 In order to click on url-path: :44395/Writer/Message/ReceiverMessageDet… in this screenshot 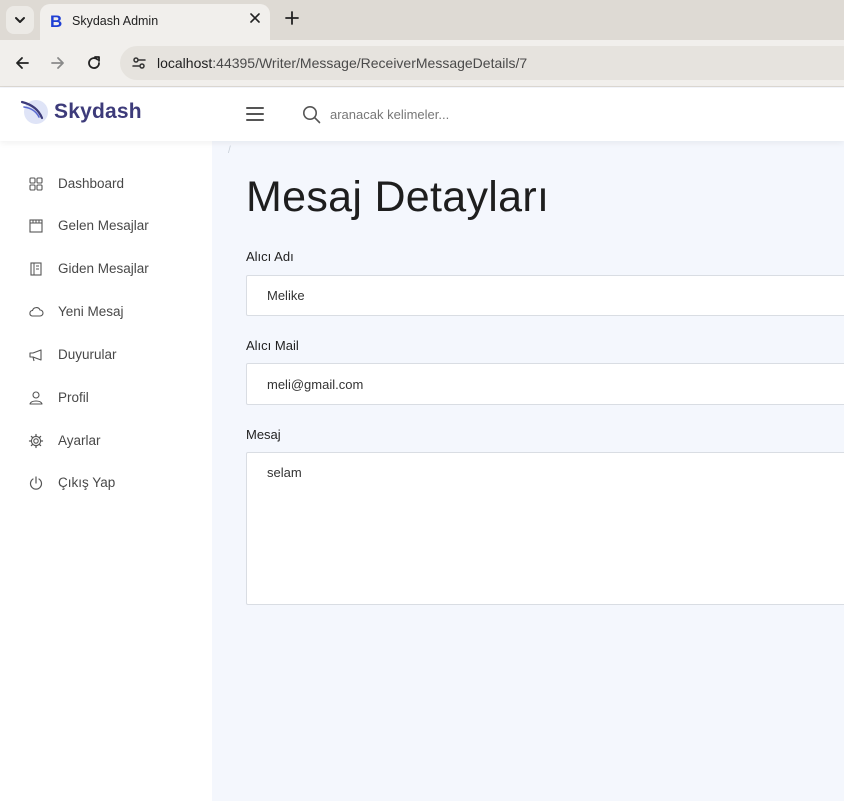, I will do `click(370, 63)`.